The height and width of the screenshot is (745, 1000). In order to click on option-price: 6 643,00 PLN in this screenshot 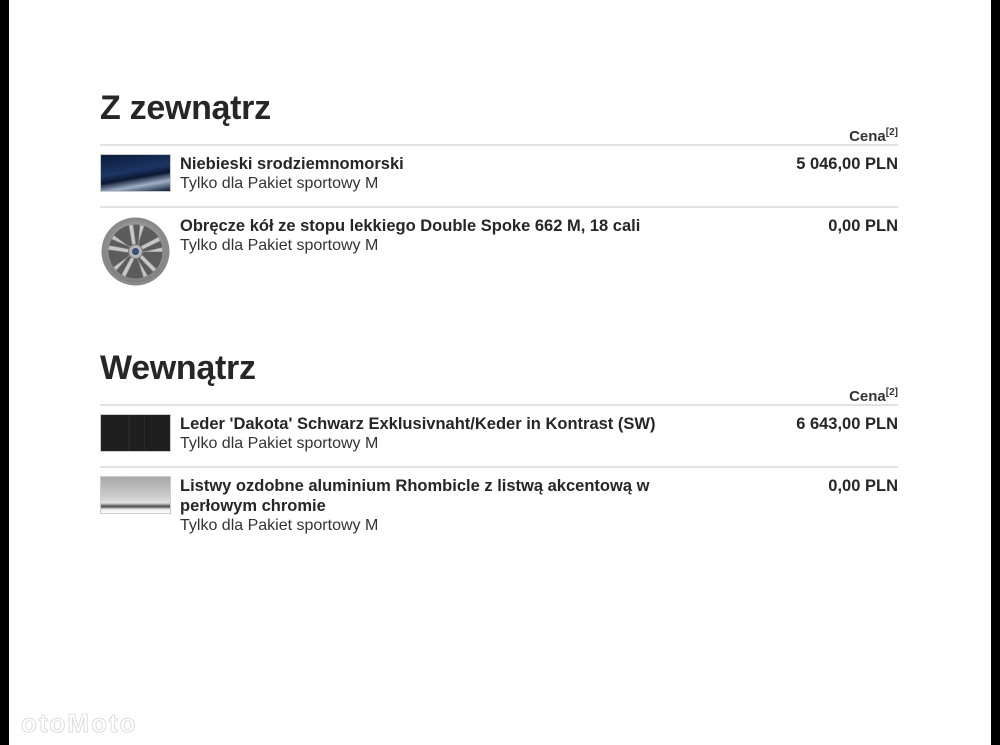, I will do `click(847, 424)`.